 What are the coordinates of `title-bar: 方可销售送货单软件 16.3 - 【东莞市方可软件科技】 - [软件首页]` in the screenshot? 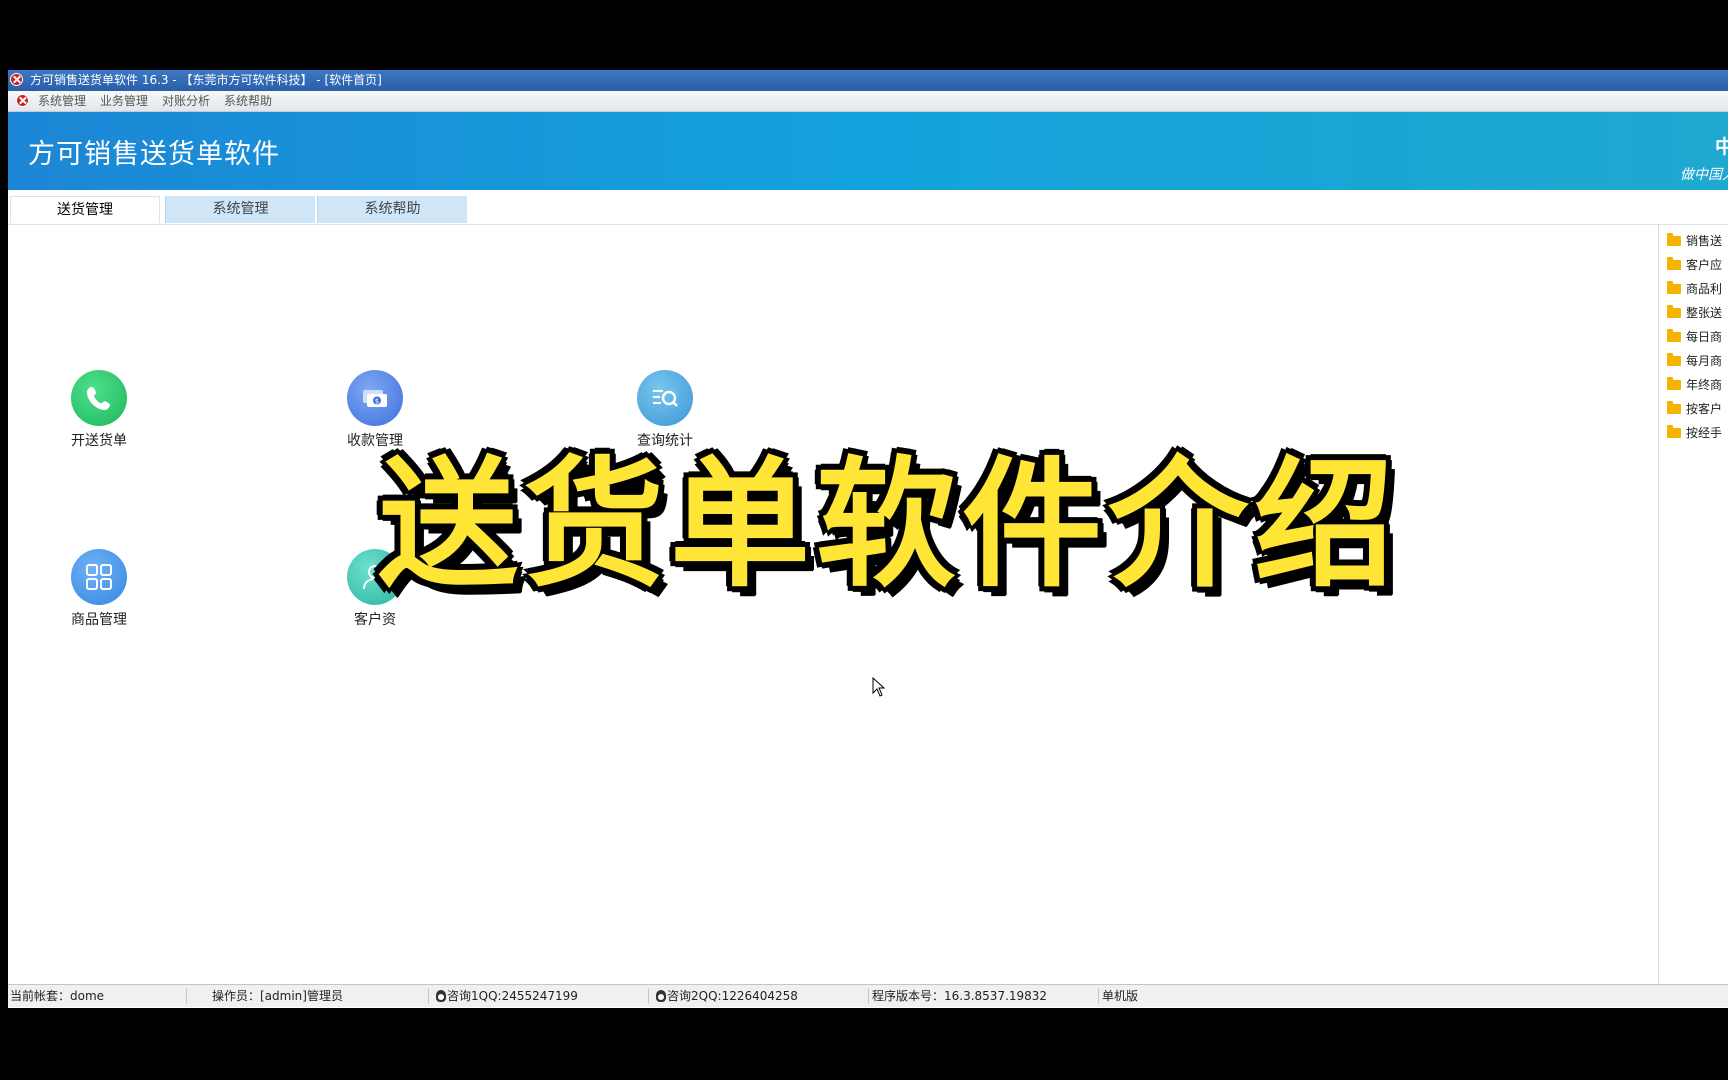 It's located at (868, 80).